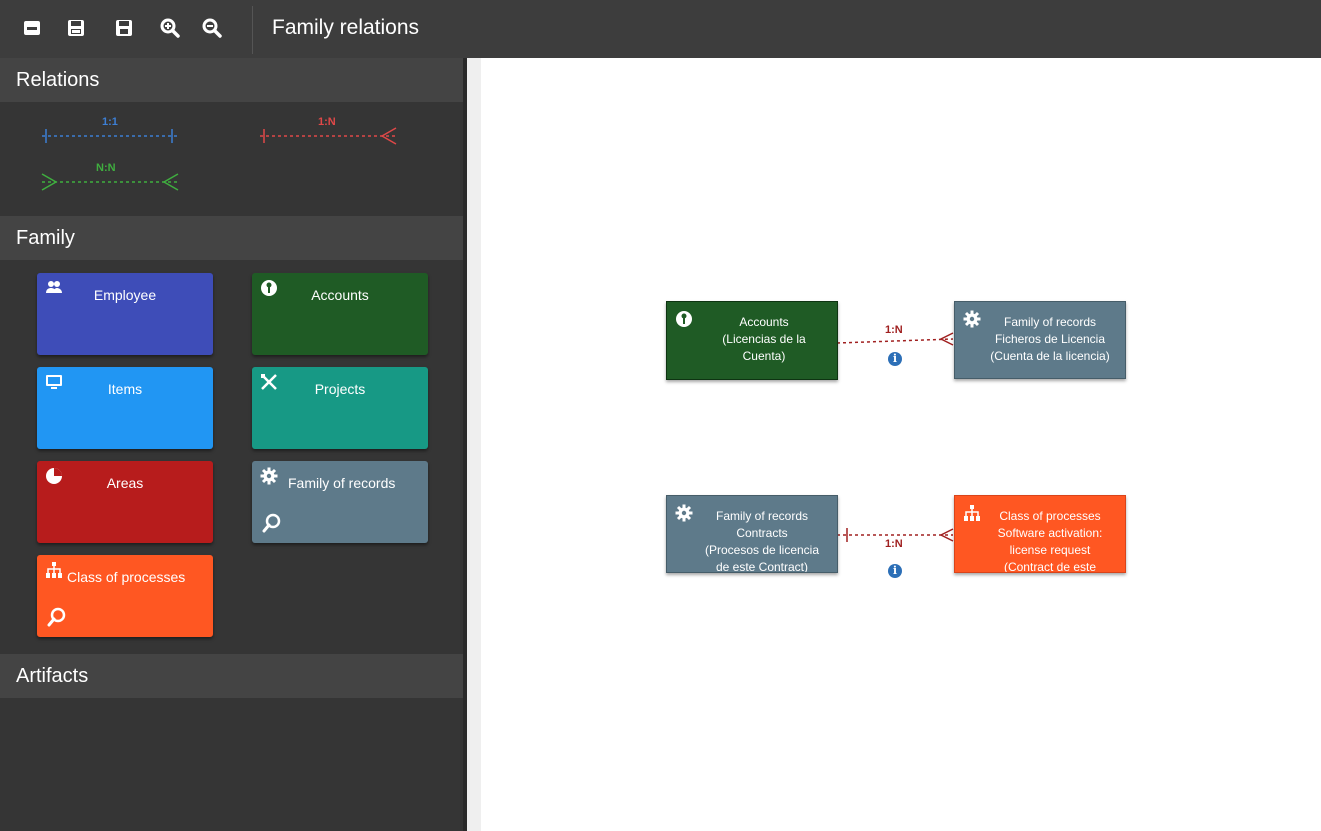 This screenshot has width=1321, height=831. What do you see at coordinates (54, 570) in the screenshot?
I see `hierarchy-icon` at bounding box center [54, 570].